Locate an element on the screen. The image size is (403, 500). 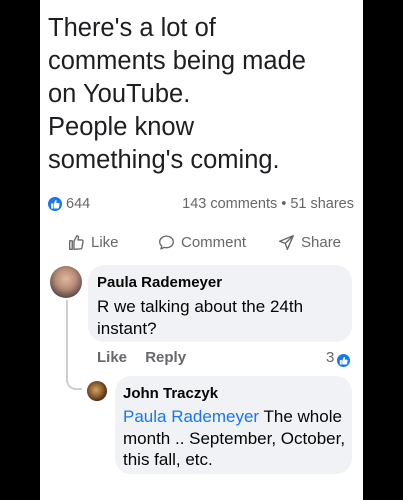
comment-actions: Like Reply is located at coordinates (148, 357).